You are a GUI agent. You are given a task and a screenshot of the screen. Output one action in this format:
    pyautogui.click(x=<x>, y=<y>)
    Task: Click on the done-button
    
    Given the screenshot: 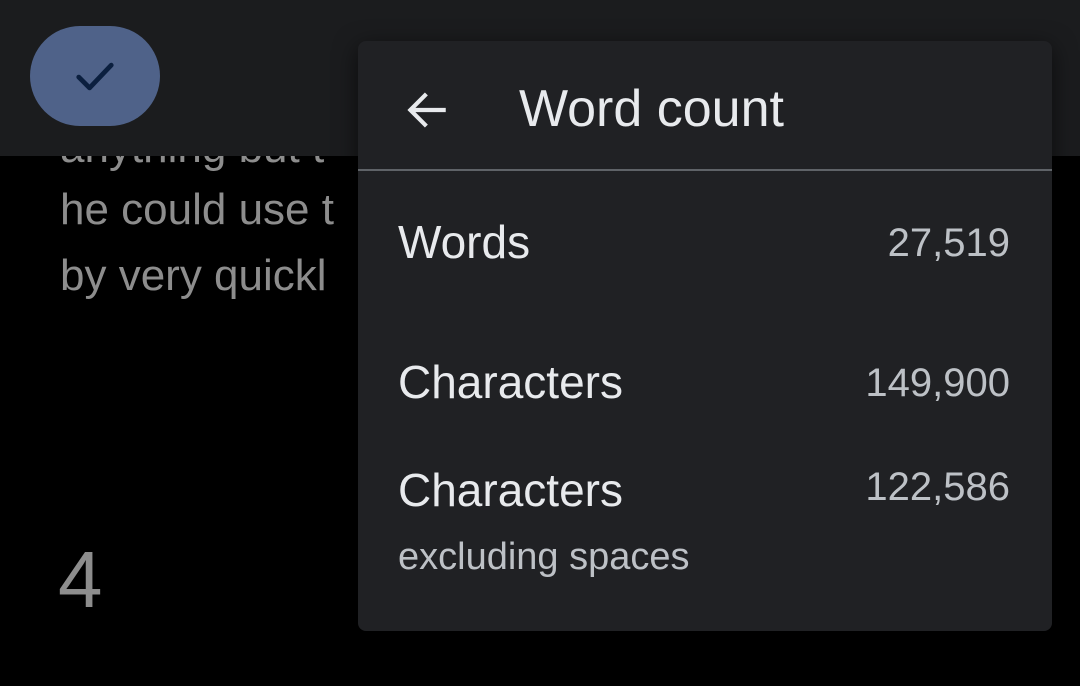 What is the action you would take?
    pyautogui.click(x=95, y=76)
    